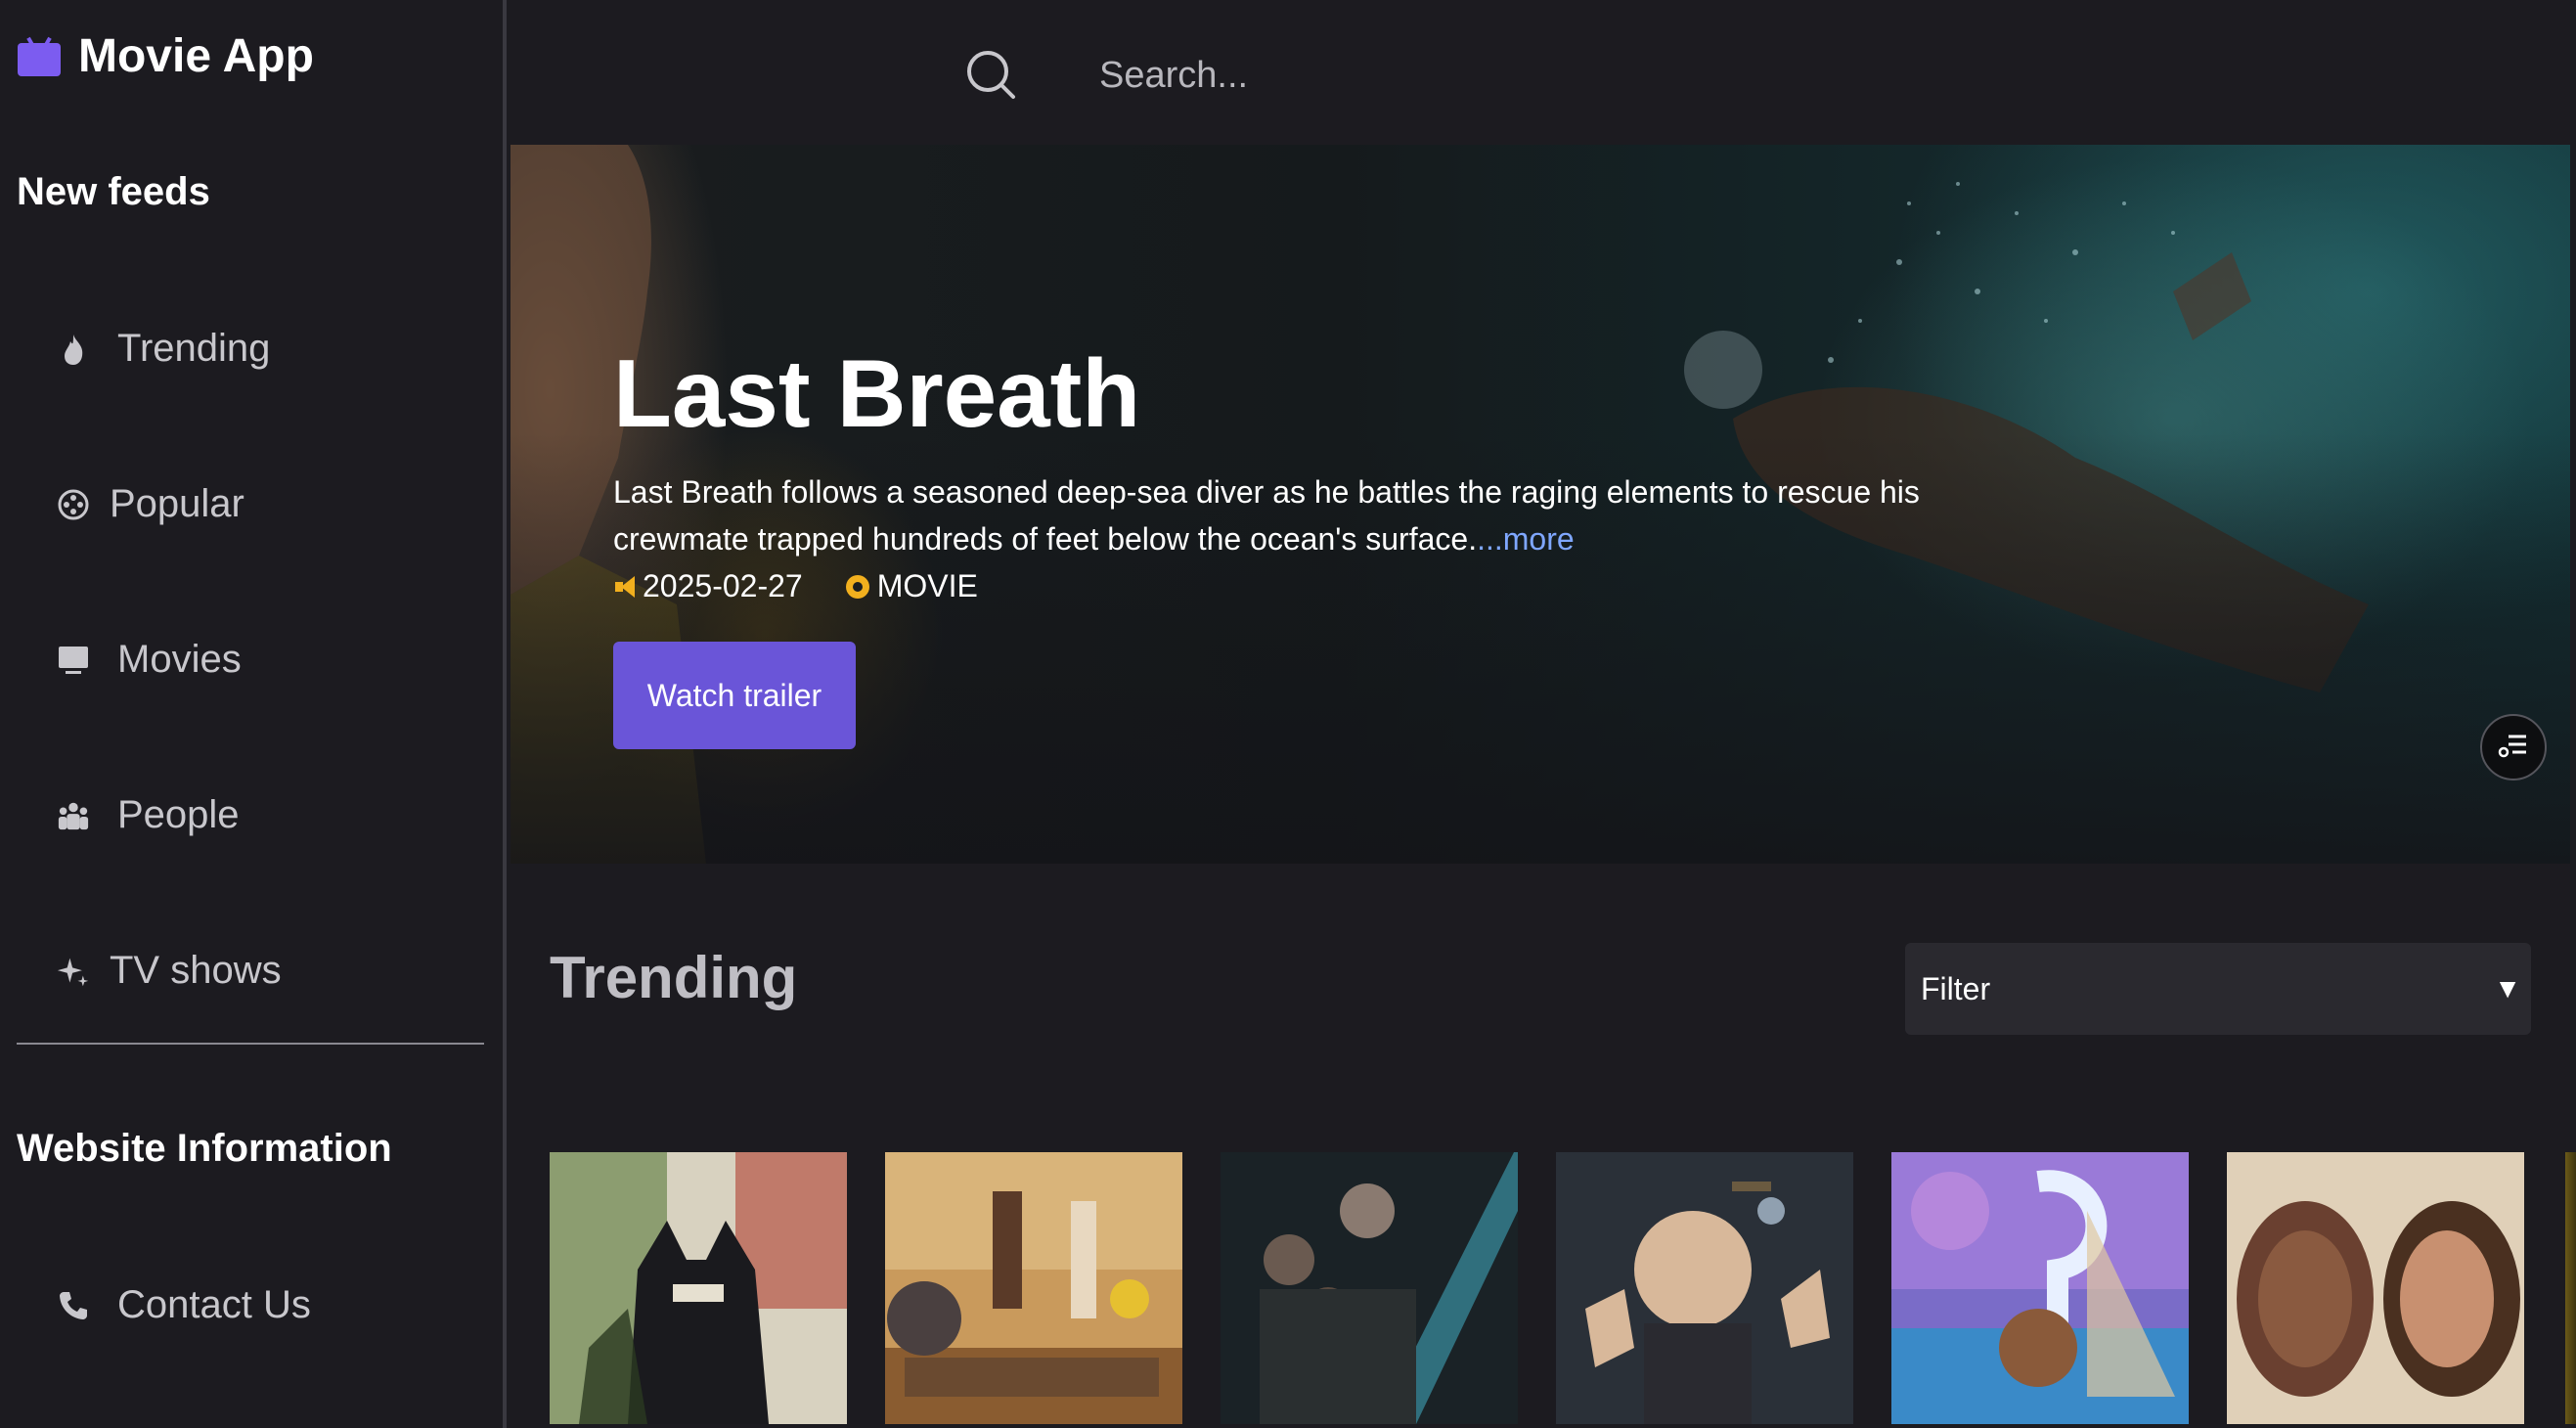 This screenshot has width=2576, height=1428. What do you see at coordinates (250, 1044) in the screenshot?
I see `sidebar-divider` at bounding box center [250, 1044].